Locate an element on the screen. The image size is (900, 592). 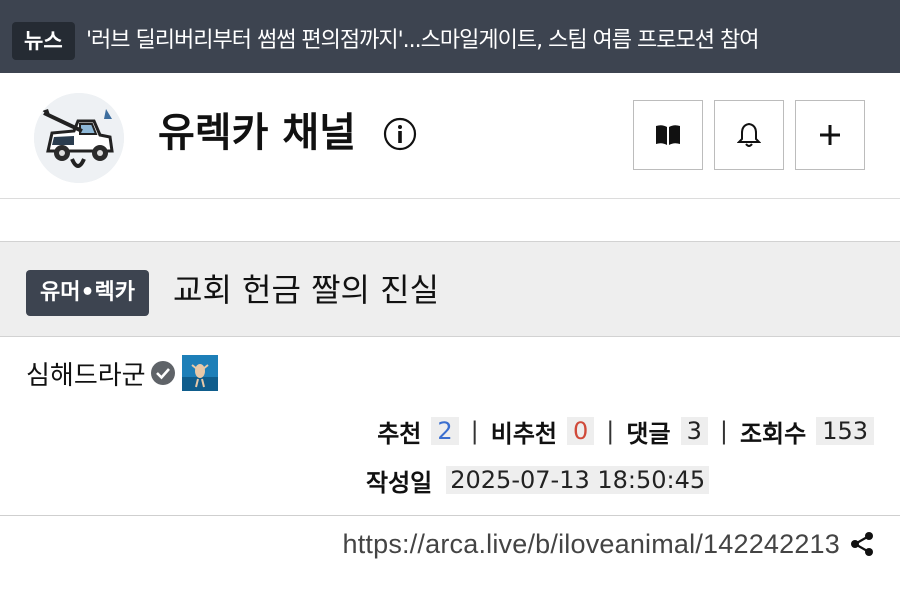
date-value: 2025-07-13 18:50:45 is located at coordinates (578, 480).